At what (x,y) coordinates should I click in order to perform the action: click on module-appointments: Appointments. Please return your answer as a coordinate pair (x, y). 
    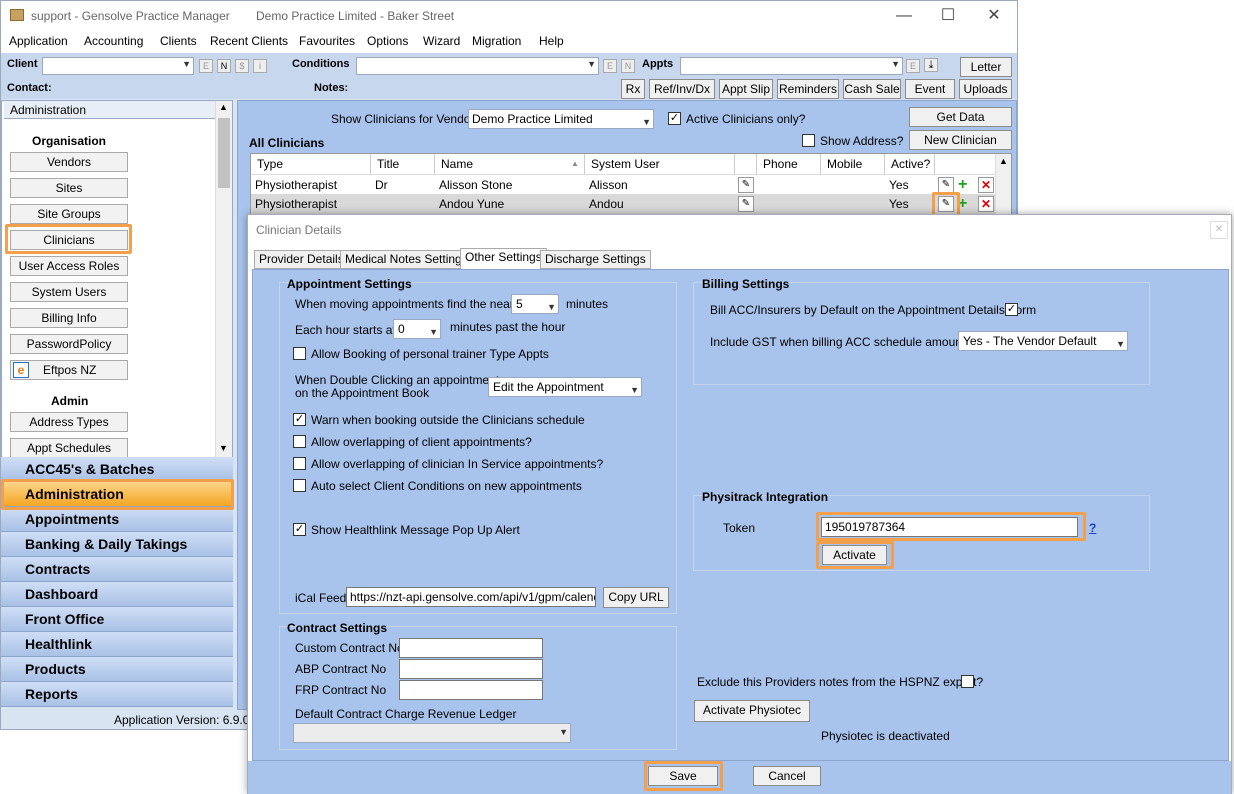
    Looking at the image, I should click on (117, 519).